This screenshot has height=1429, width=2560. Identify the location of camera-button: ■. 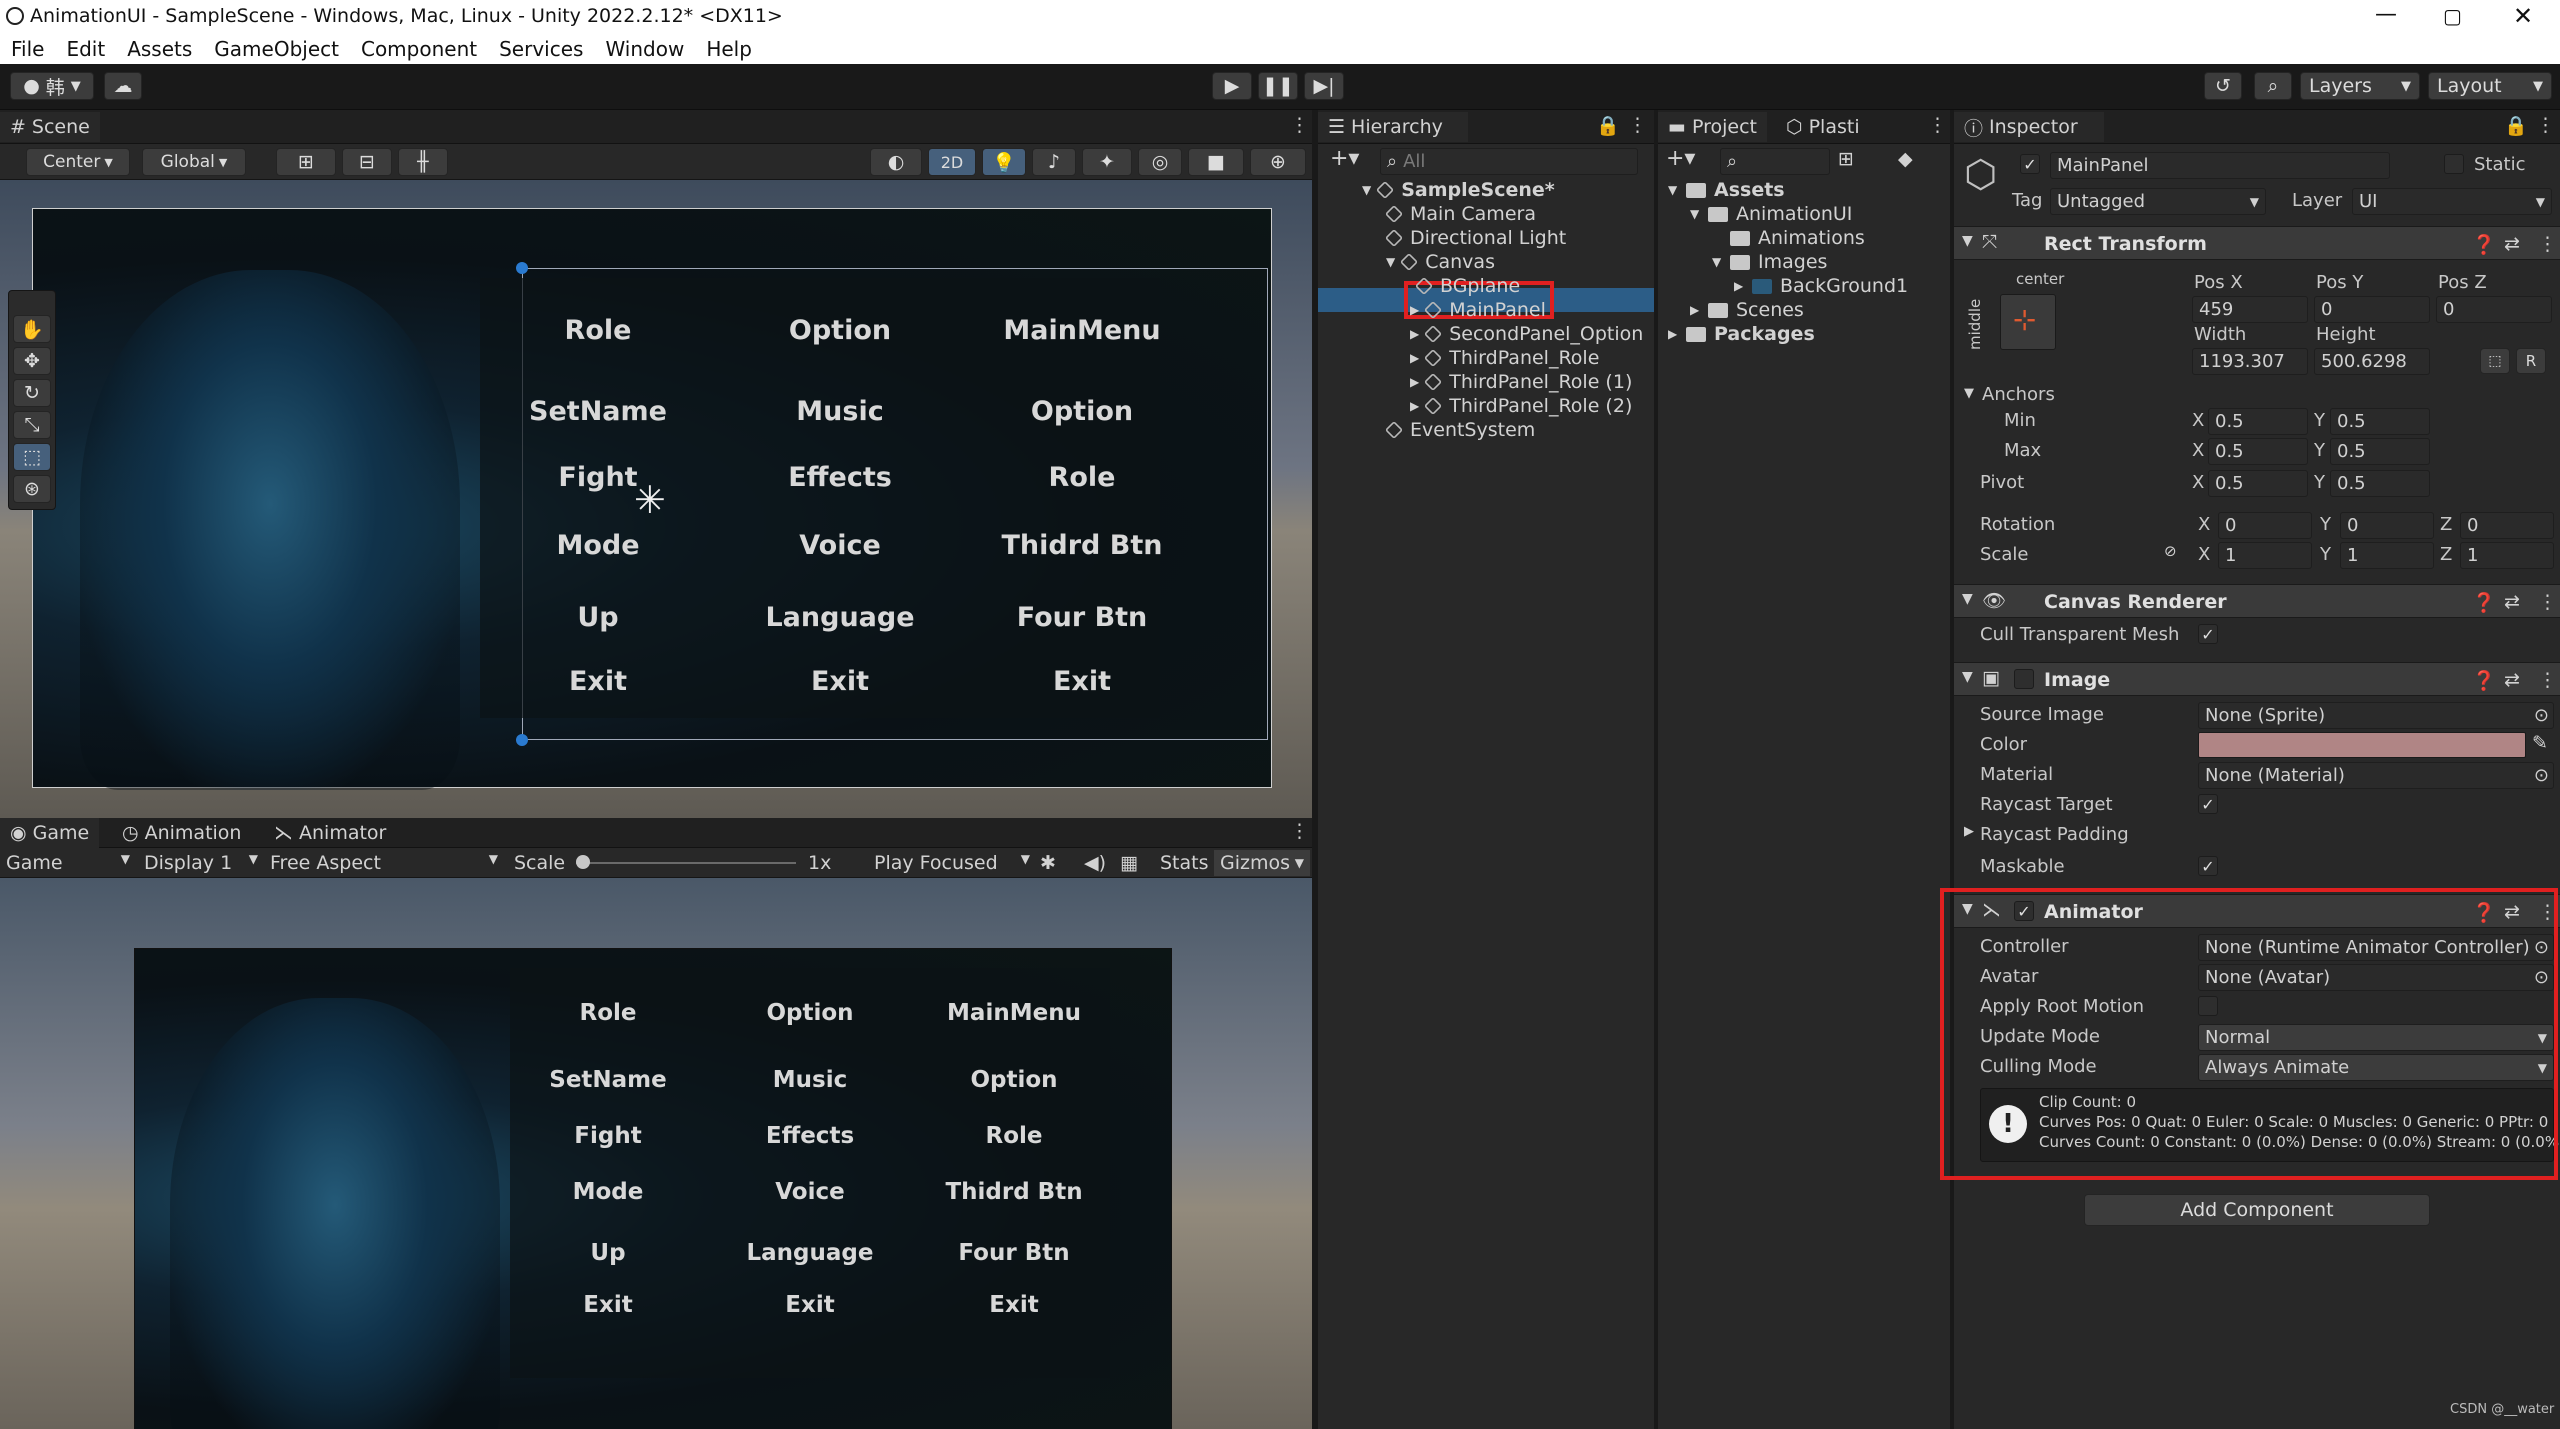
(1216, 162).